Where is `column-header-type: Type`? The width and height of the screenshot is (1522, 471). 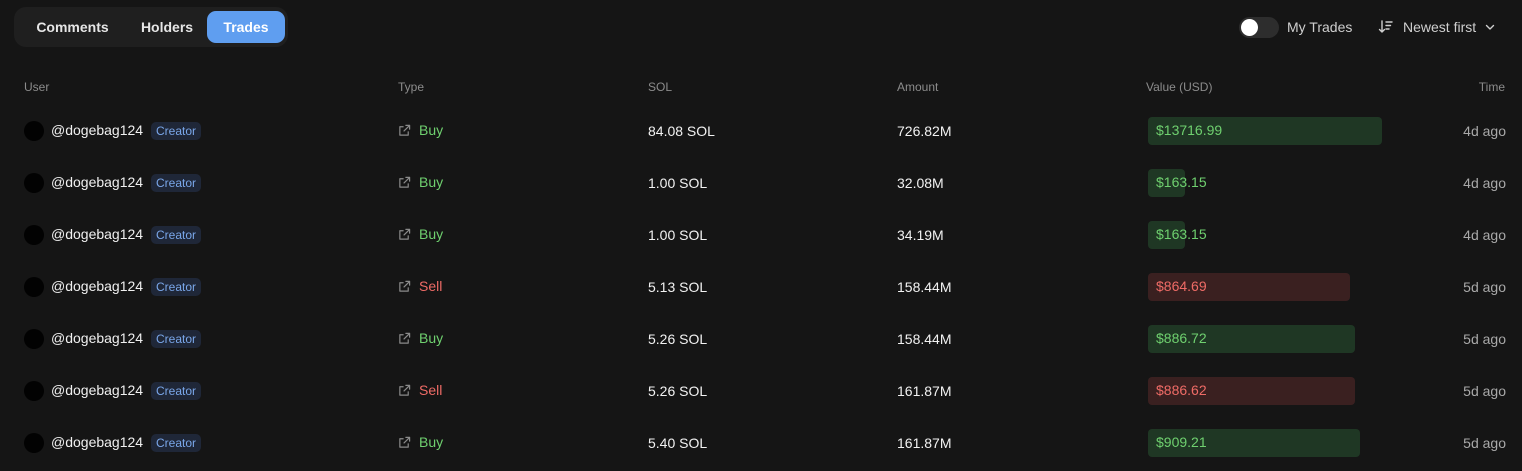 column-header-type: Type is located at coordinates (411, 87).